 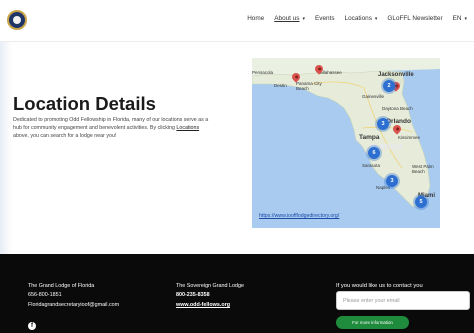 What do you see at coordinates (32, 326) in the screenshot?
I see `facebook-icon: f` at bounding box center [32, 326].